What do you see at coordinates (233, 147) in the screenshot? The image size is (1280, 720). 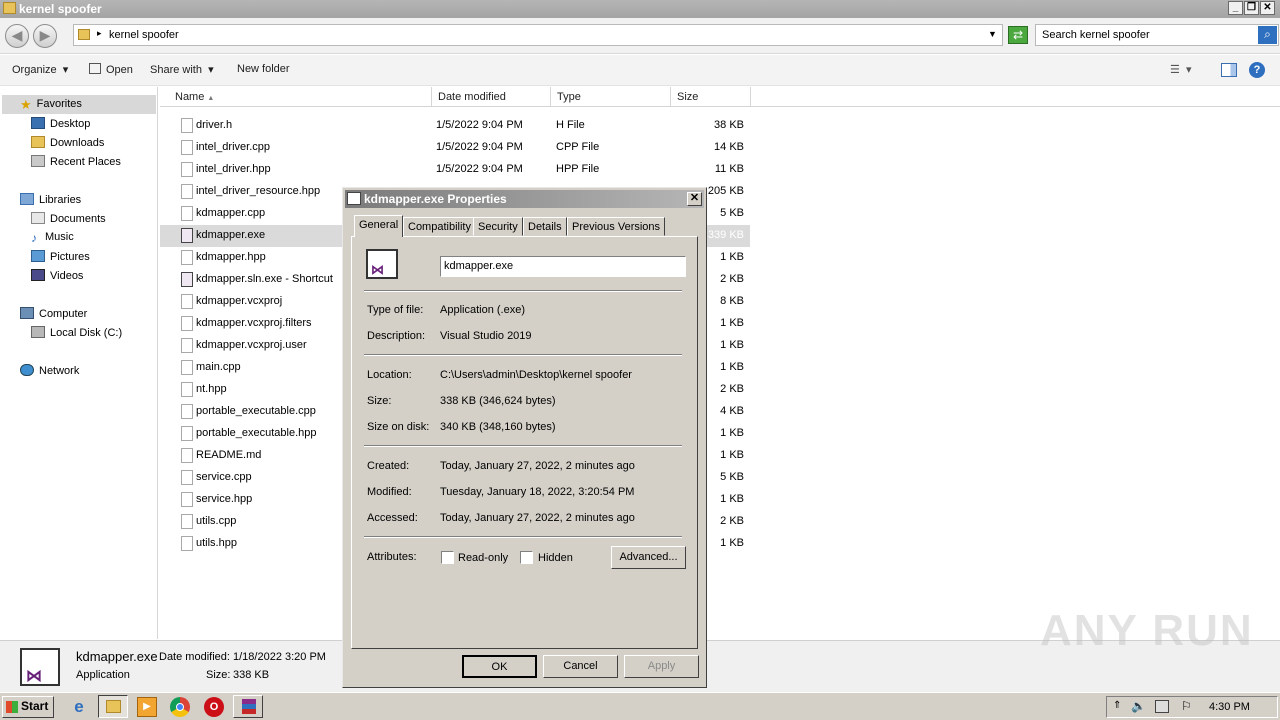 I see `file-name: intel_driver.cpp` at bounding box center [233, 147].